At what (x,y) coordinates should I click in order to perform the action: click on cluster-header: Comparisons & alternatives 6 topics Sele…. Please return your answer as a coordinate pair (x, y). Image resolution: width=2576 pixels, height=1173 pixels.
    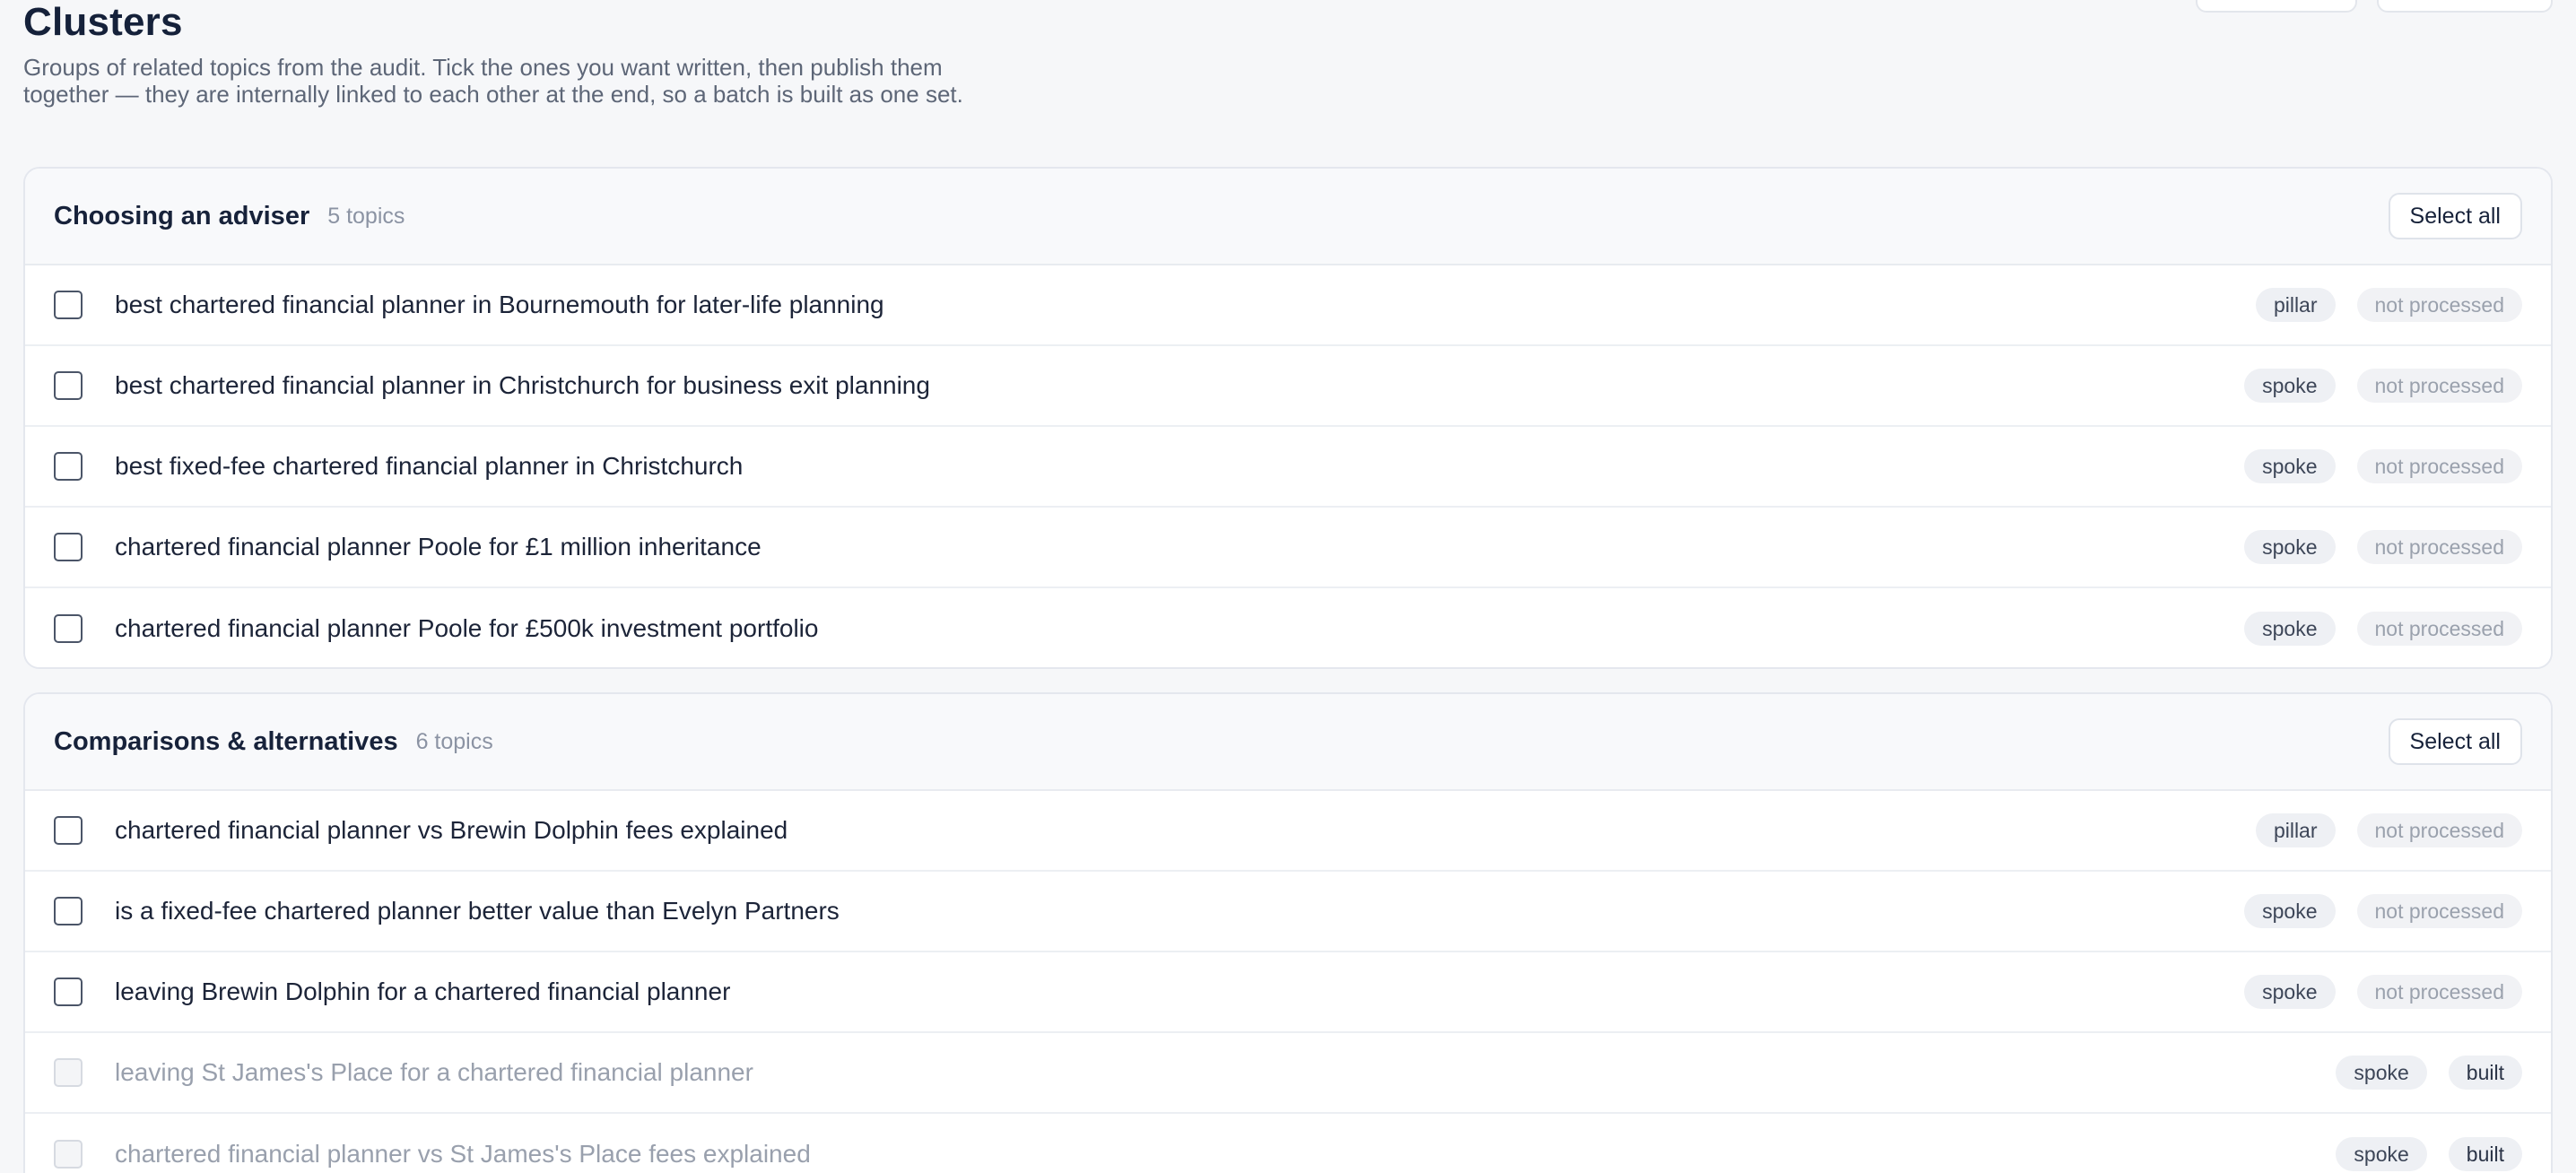
    Looking at the image, I should click on (1288, 743).